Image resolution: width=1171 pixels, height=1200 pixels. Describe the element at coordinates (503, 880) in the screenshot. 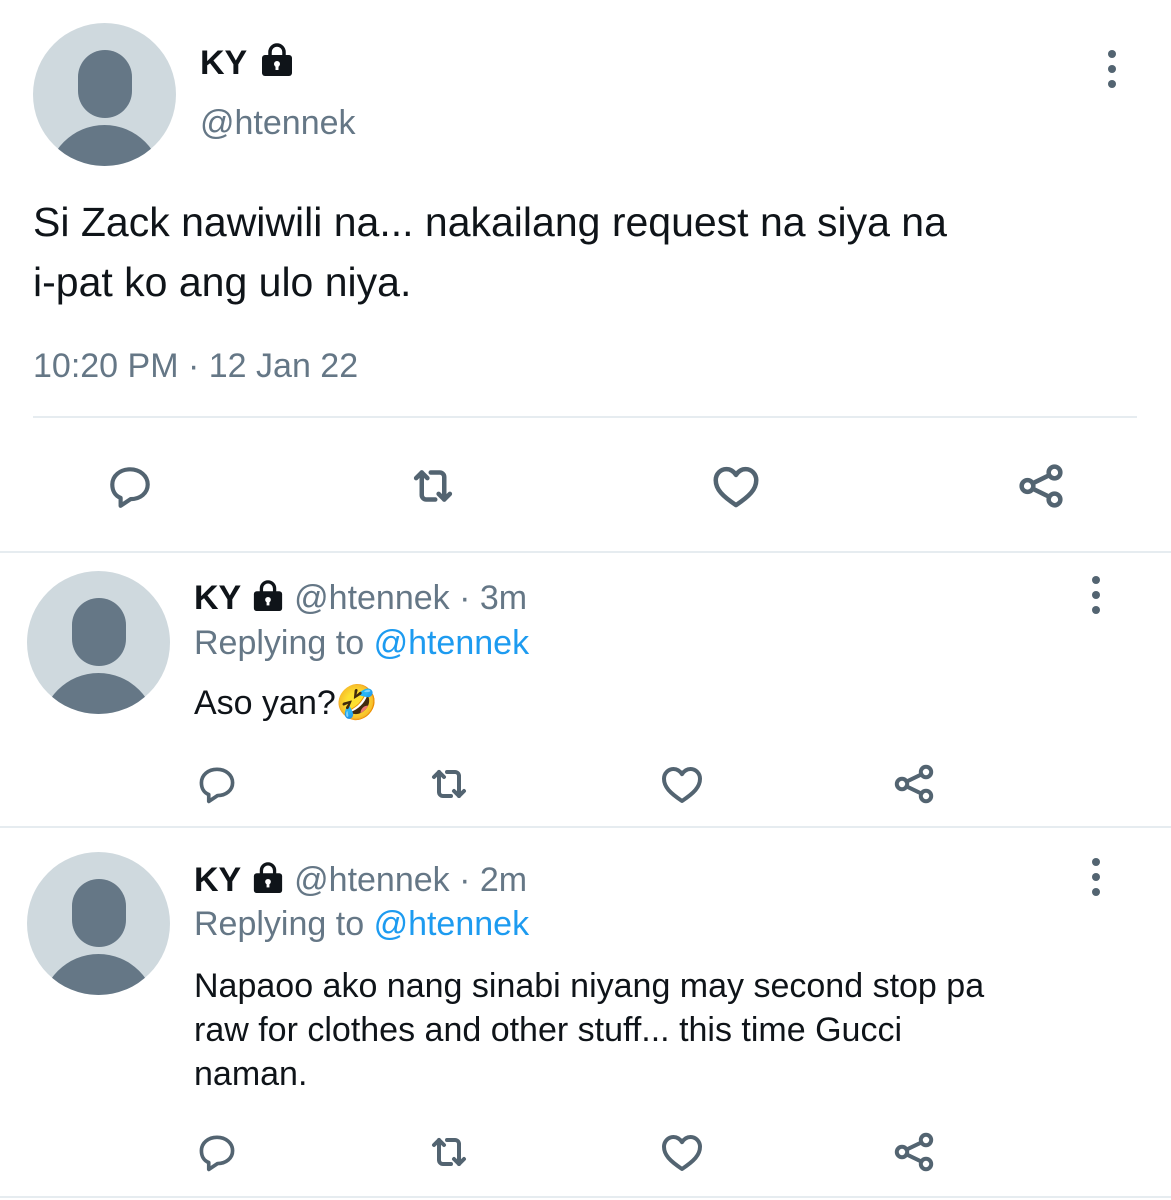

I see `reply-age: 2m` at that location.